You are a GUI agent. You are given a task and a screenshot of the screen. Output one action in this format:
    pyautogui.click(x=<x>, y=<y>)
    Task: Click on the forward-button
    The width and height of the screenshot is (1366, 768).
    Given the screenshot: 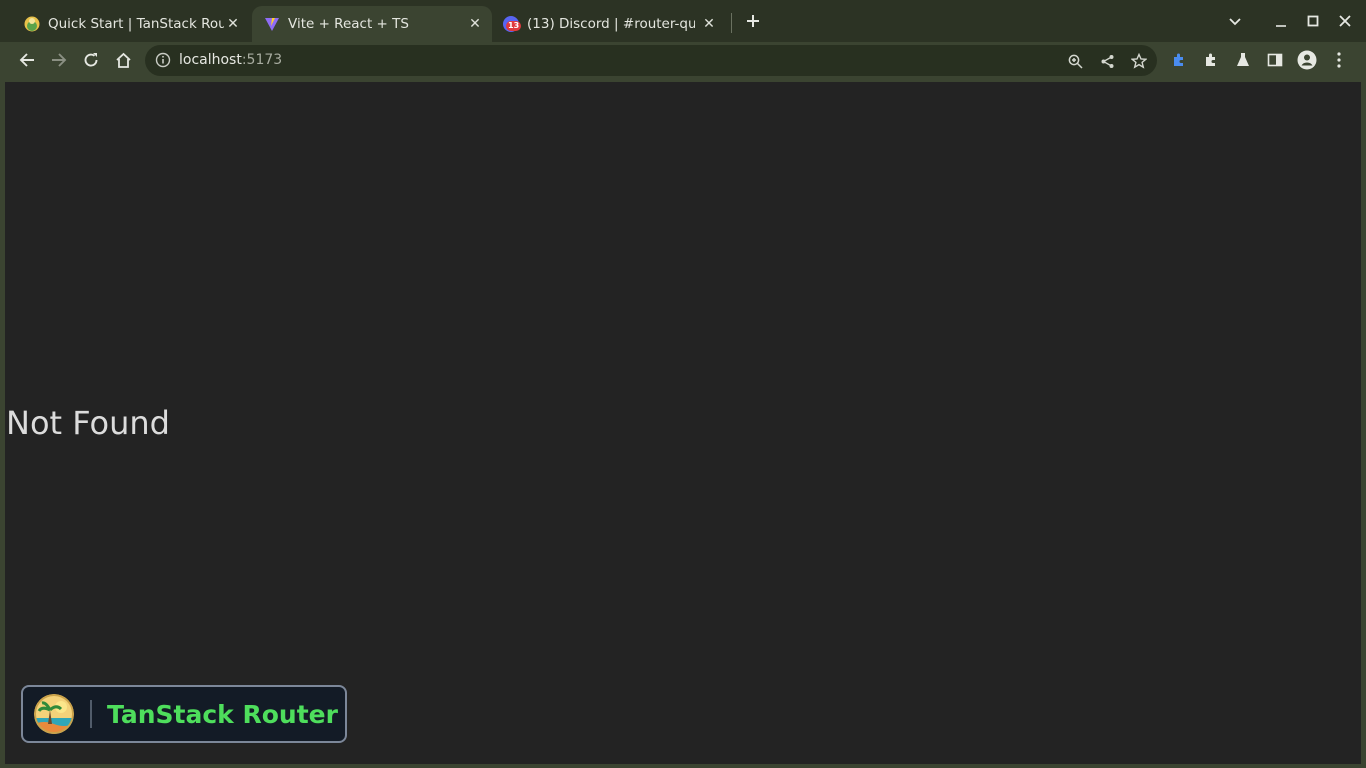 What is the action you would take?
    pyautogui.click(x=59, y=60)
    